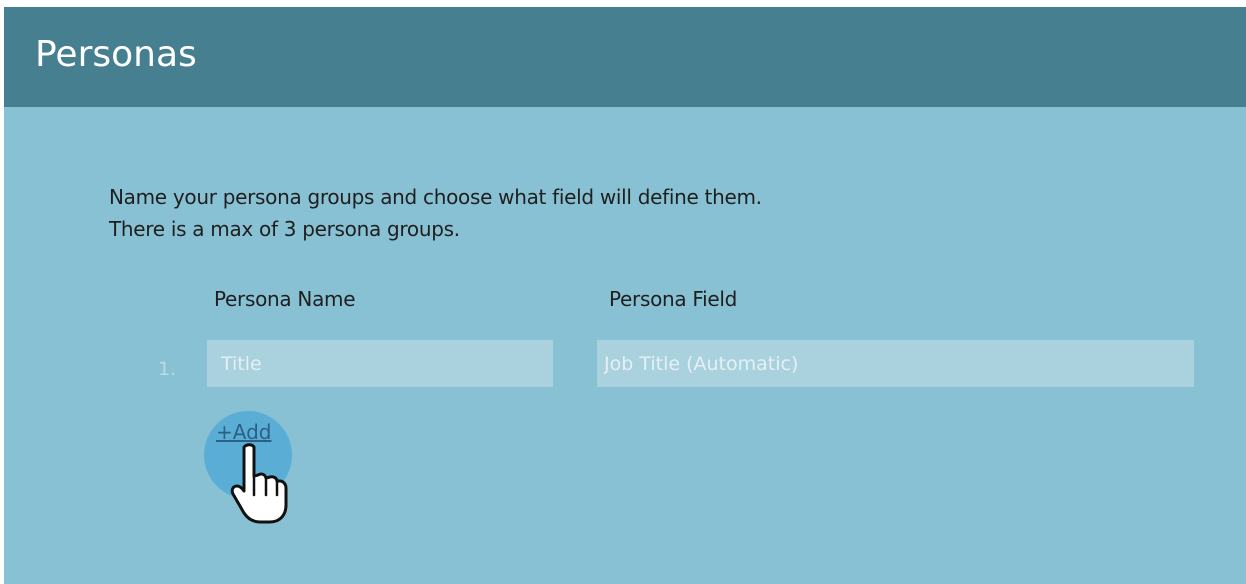 This screenshot has width=1246, height=584. Describe the element at coordinates (243, 432) in the screenshot. I see `add-persona-link: +Add` at that location.